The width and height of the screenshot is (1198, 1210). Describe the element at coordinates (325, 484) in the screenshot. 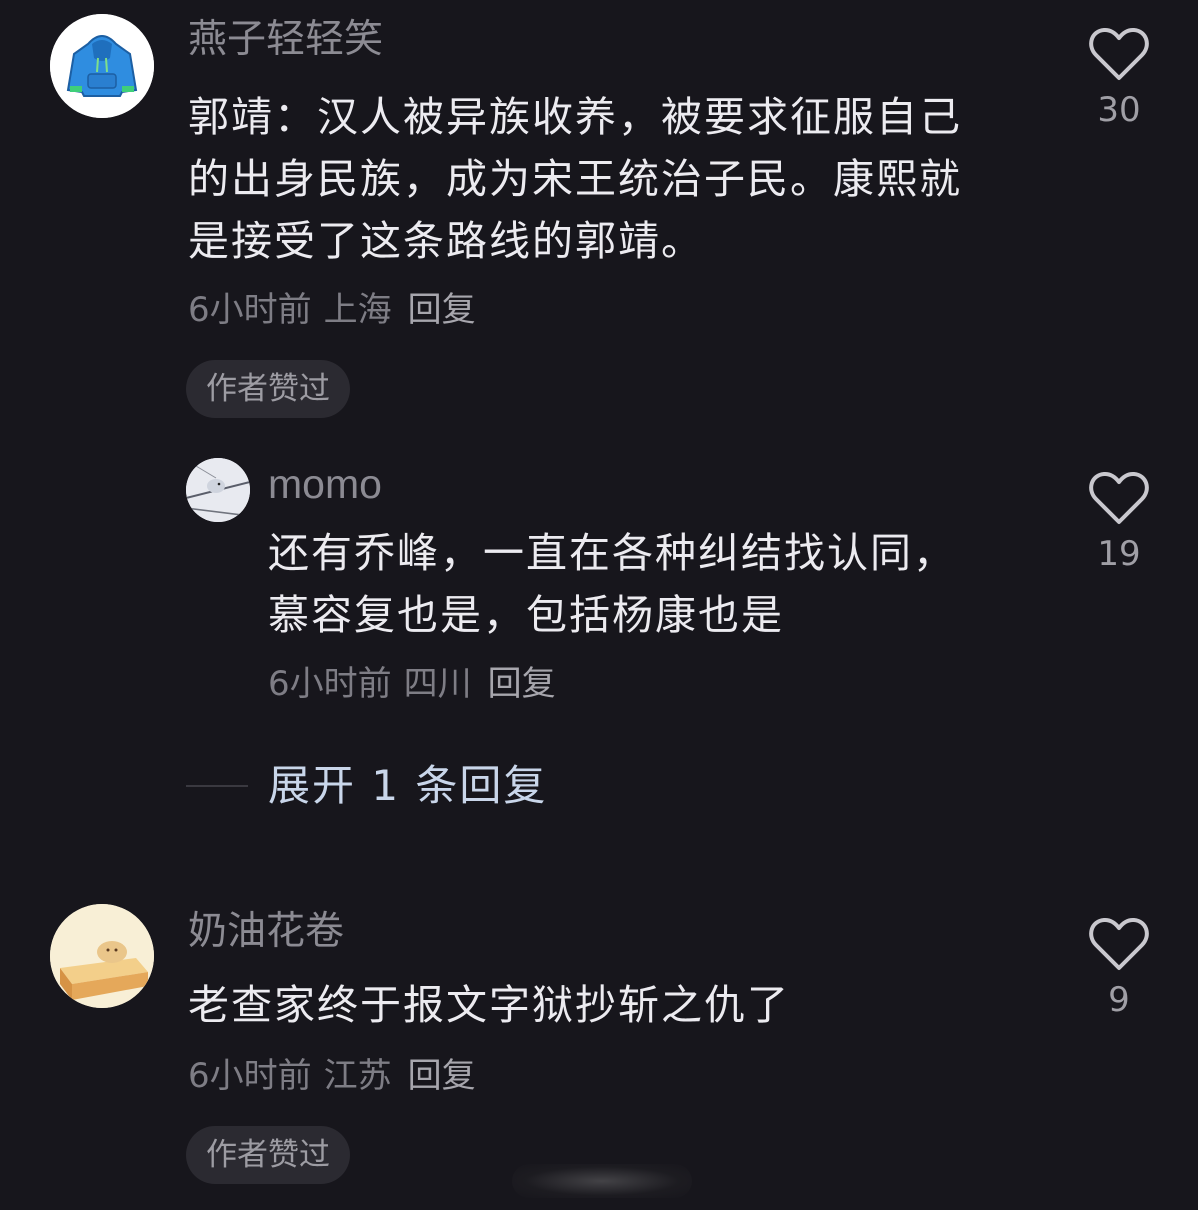

I see `comment-username: momo` at that location.